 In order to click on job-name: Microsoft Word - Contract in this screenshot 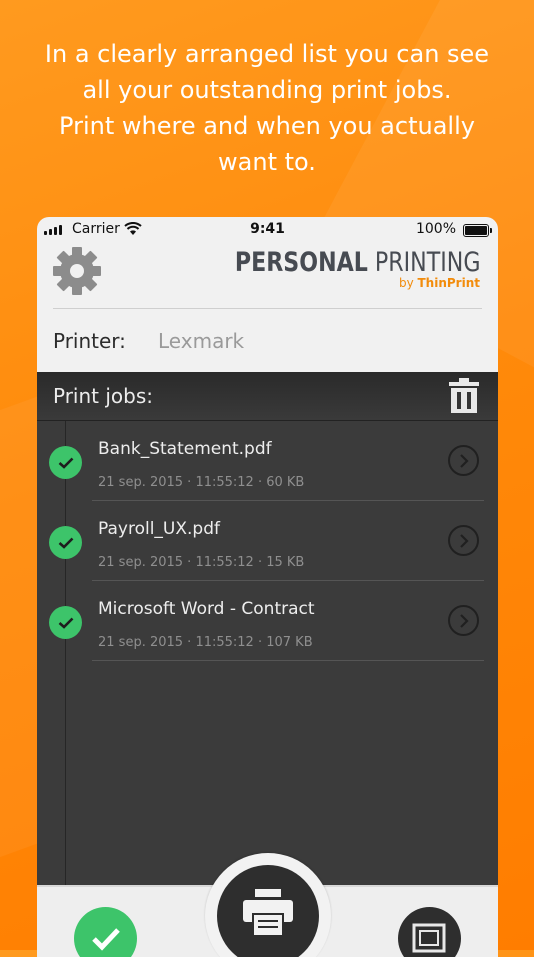, I will do `click(206, 609)`.